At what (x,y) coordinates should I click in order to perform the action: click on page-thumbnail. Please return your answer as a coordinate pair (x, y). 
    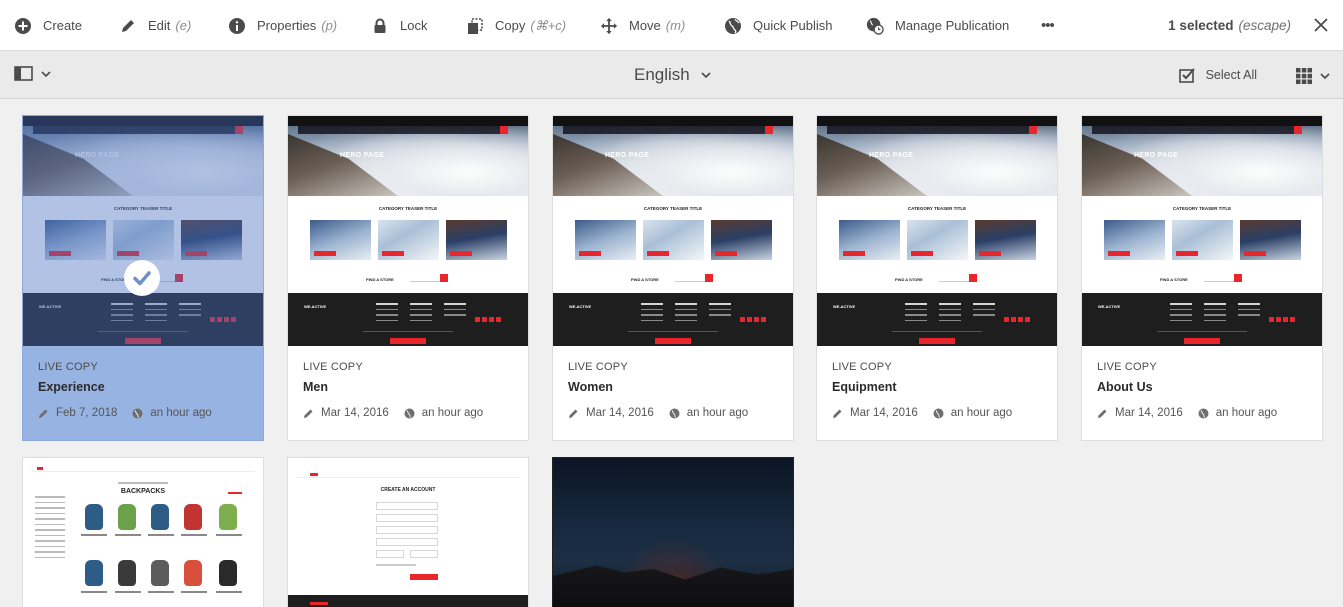
    Looking at the image, I should click on (673, 532).